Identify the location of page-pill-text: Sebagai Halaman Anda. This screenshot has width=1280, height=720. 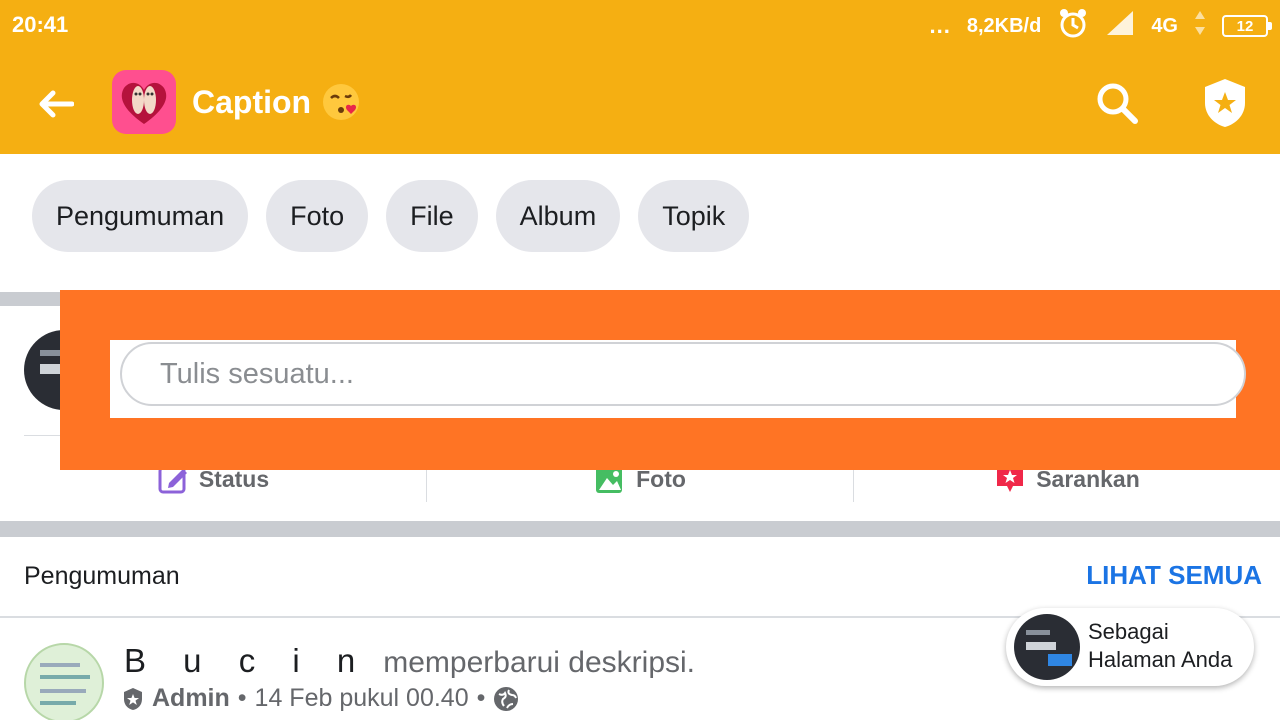
(1160, 646).